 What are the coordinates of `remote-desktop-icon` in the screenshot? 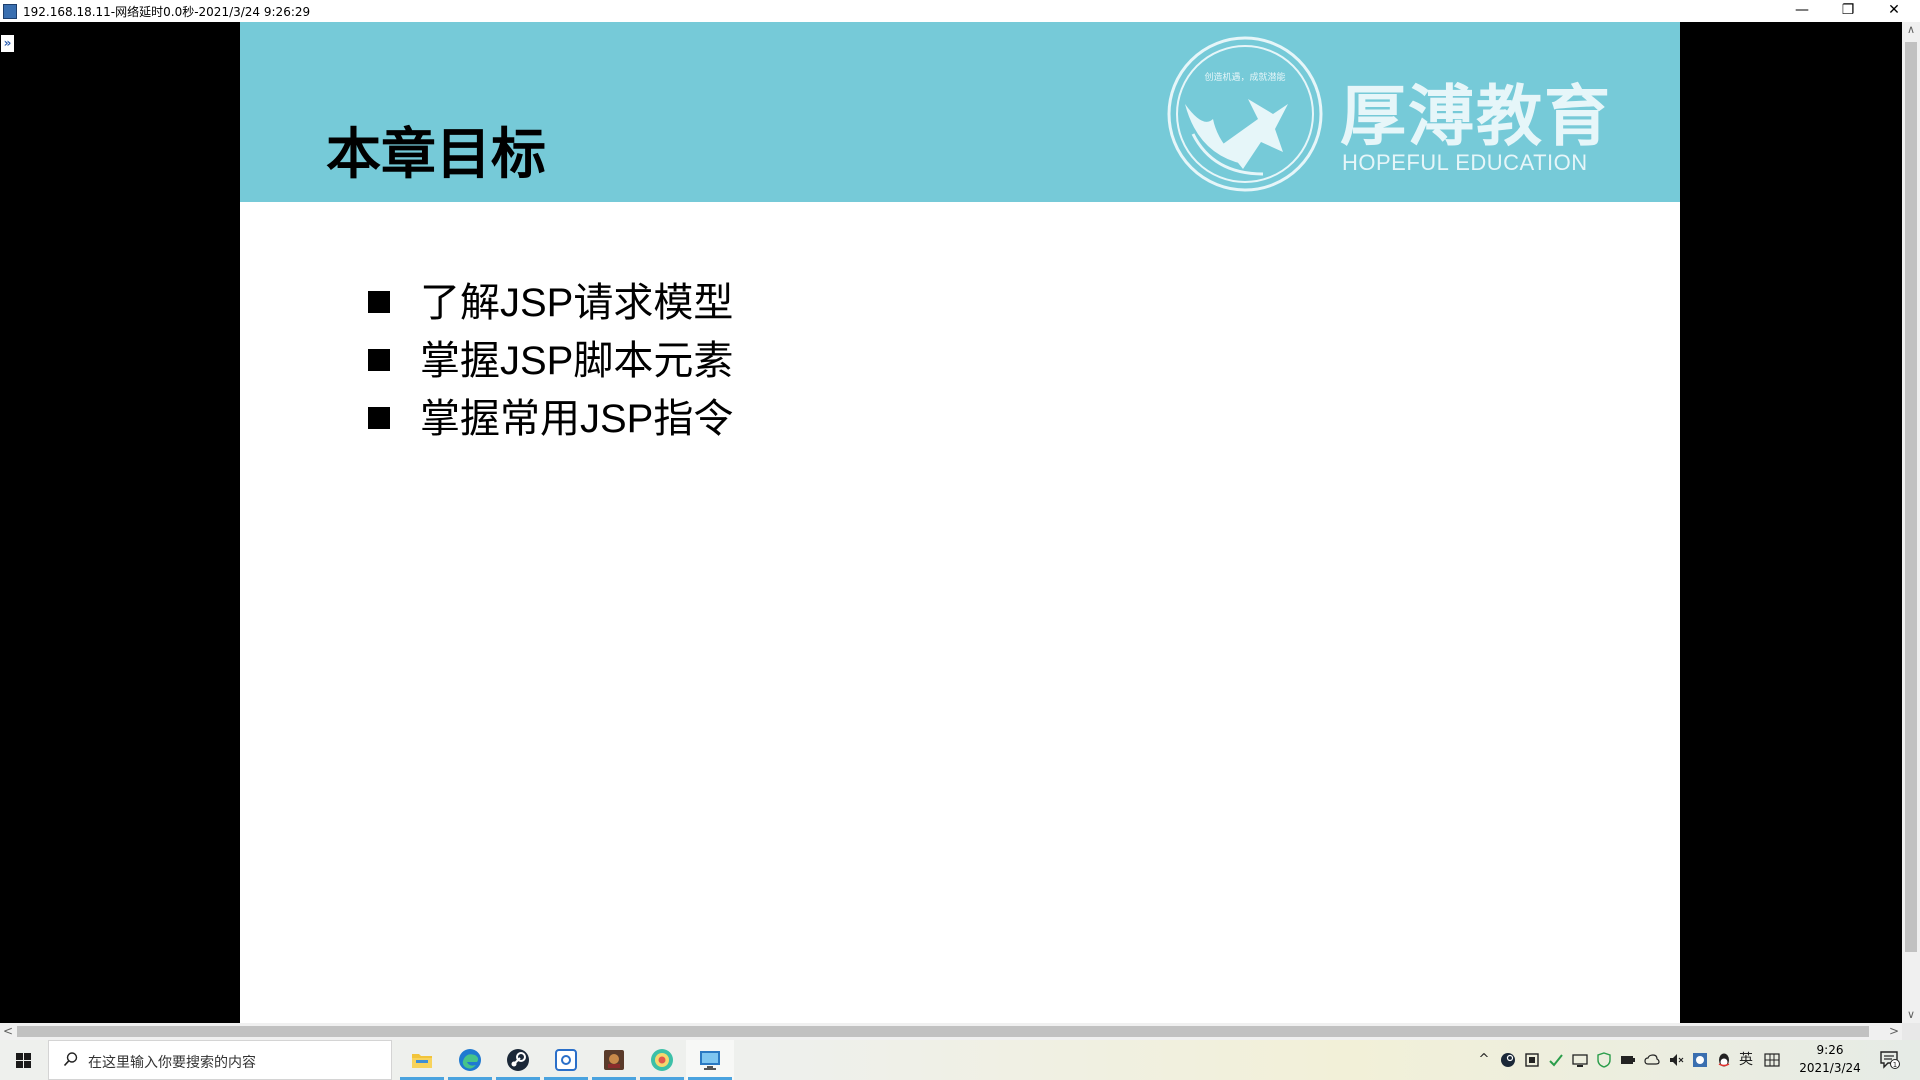 It's located at (710, 1060).